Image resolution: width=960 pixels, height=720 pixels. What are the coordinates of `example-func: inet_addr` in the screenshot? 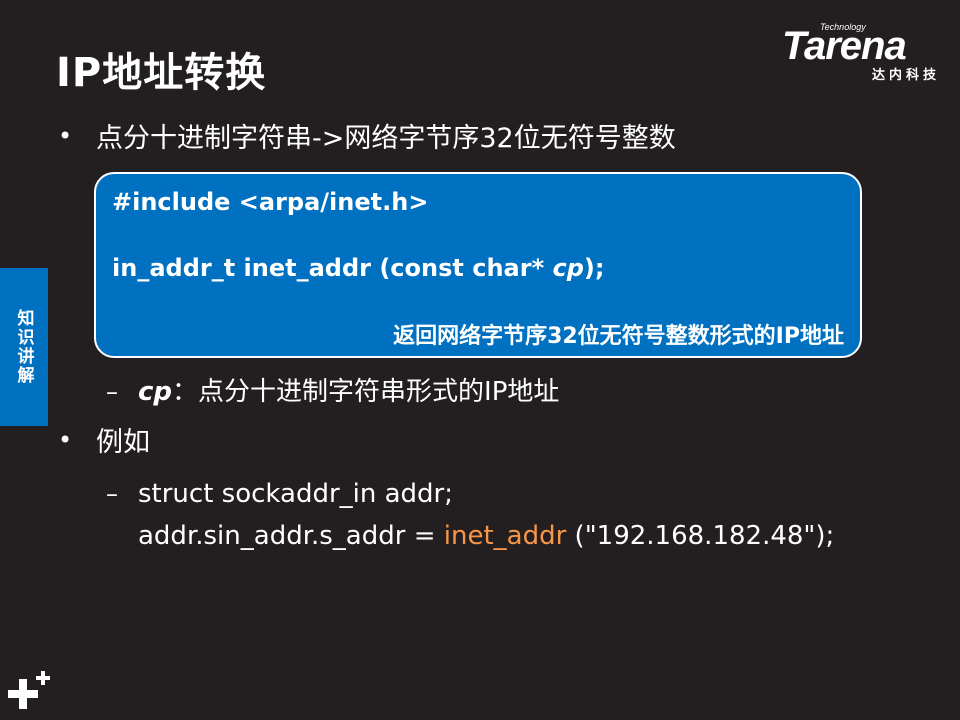 It's located at (505, 536).